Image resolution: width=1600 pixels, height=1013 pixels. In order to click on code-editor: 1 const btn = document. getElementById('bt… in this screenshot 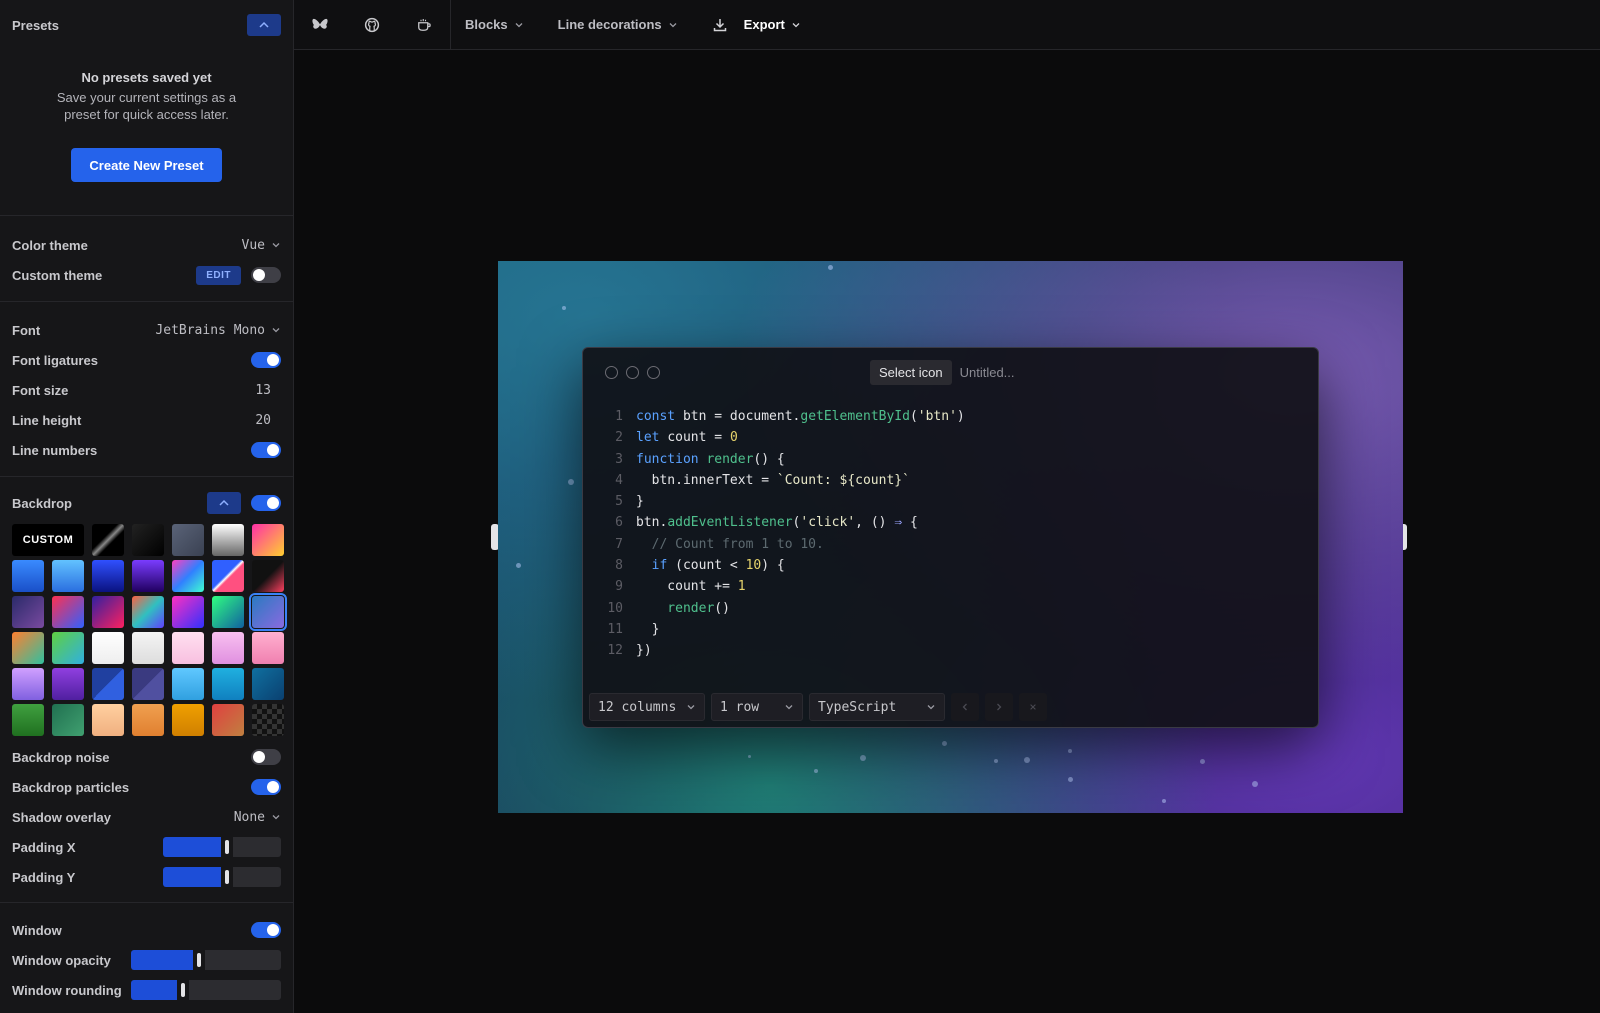, I will do `click(784, 534)`.